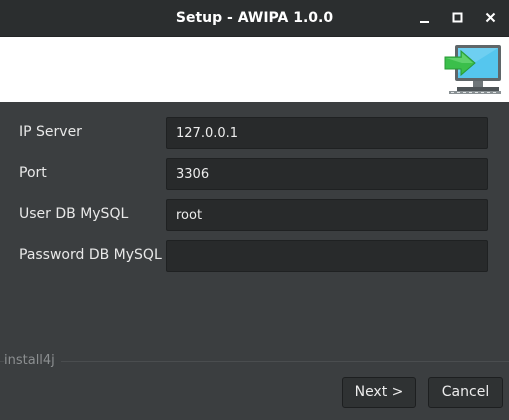  Describe the element at coordinates (254, 18) in the screenshot. I see `title-bar: Setup - AWIPA 1.0.0` at that location.